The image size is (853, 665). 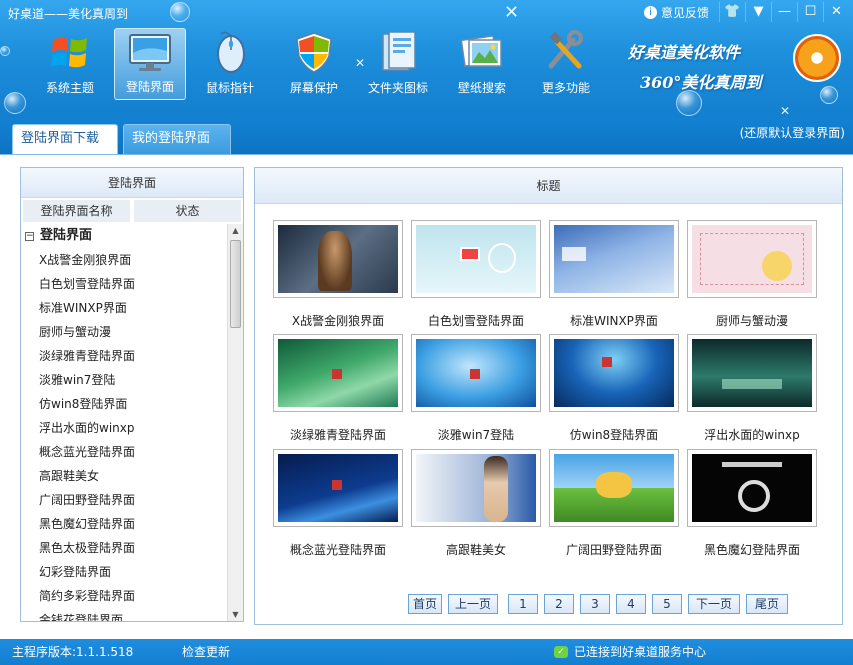 What do you see at coordinates (124, 452) in the screenshot?
I see `list-item: 概念蓝光登陆界面` at bounding box center [124, 452].